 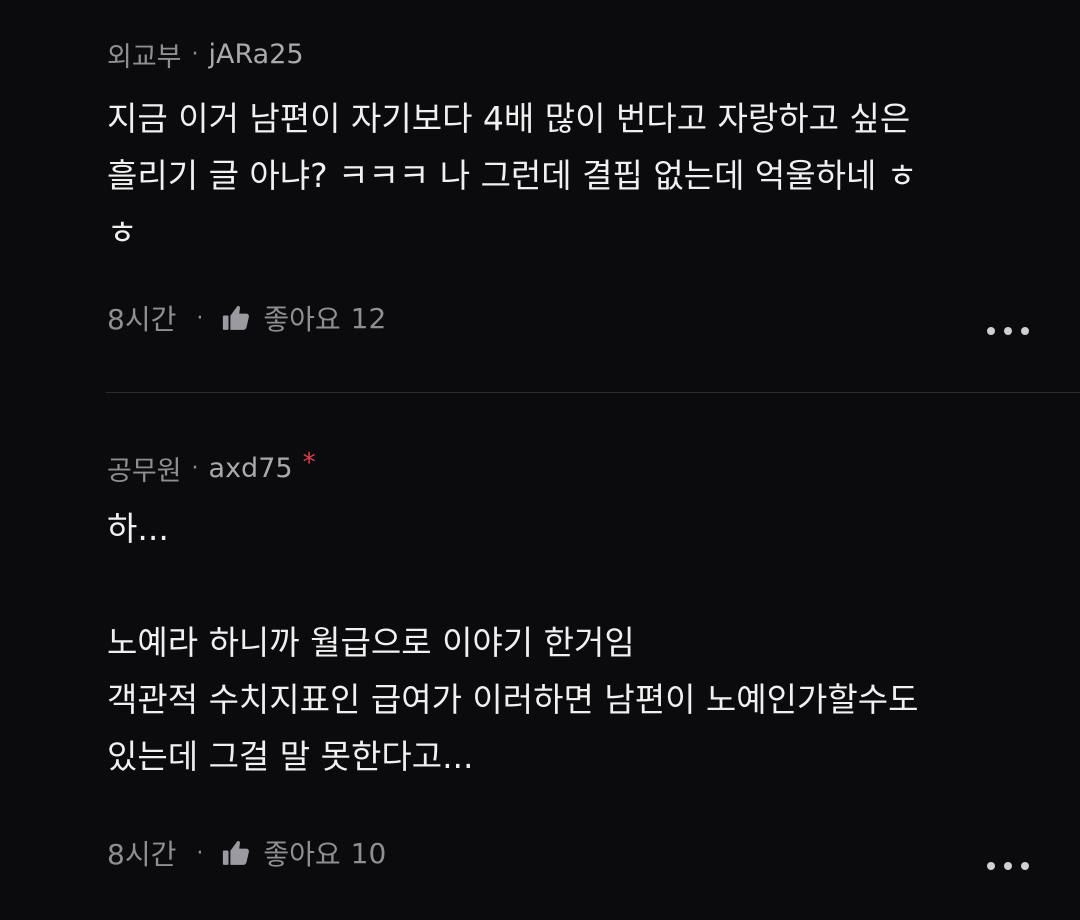 I want to click on comment-footer: 8시간 · 좋아요 10, so click(x=246, y=853).